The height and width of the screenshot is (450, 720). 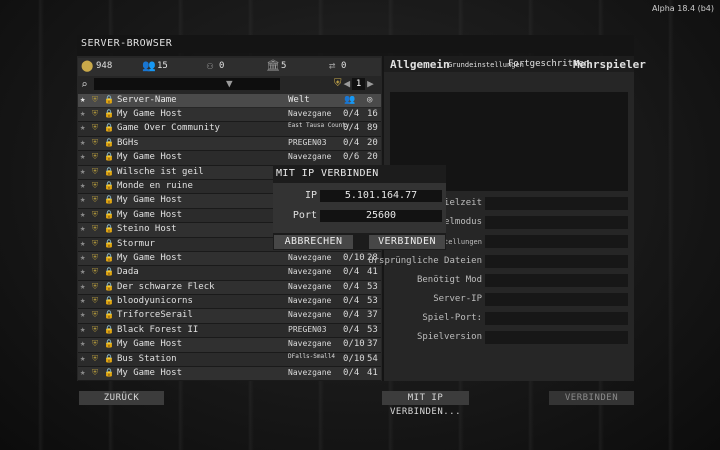 I want to click on players-column-icon: 👥, so click(x=349, y=100).